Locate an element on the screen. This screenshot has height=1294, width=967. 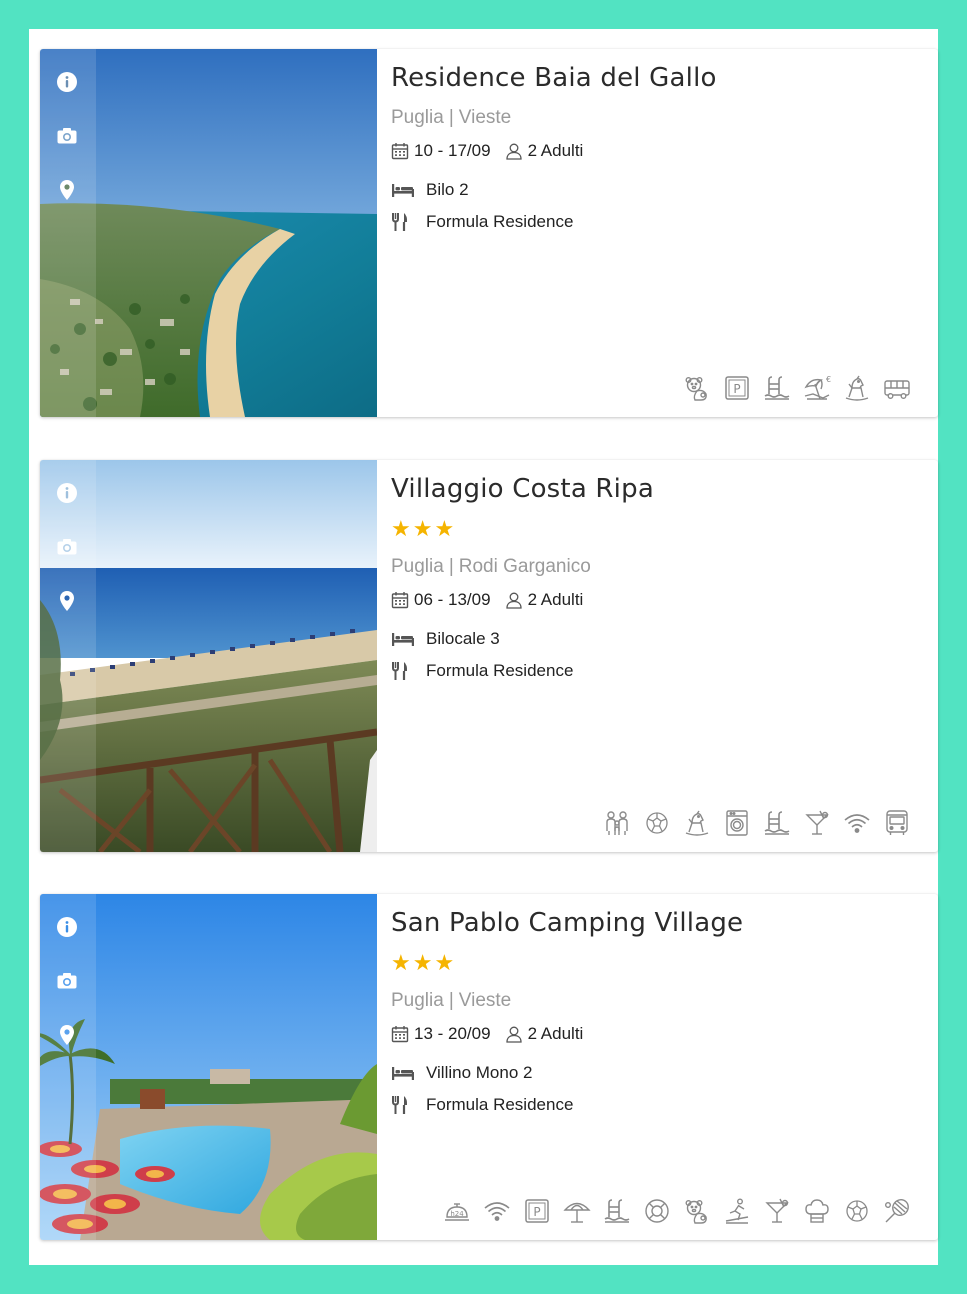
football-icon is located at coordinates (657, 823).